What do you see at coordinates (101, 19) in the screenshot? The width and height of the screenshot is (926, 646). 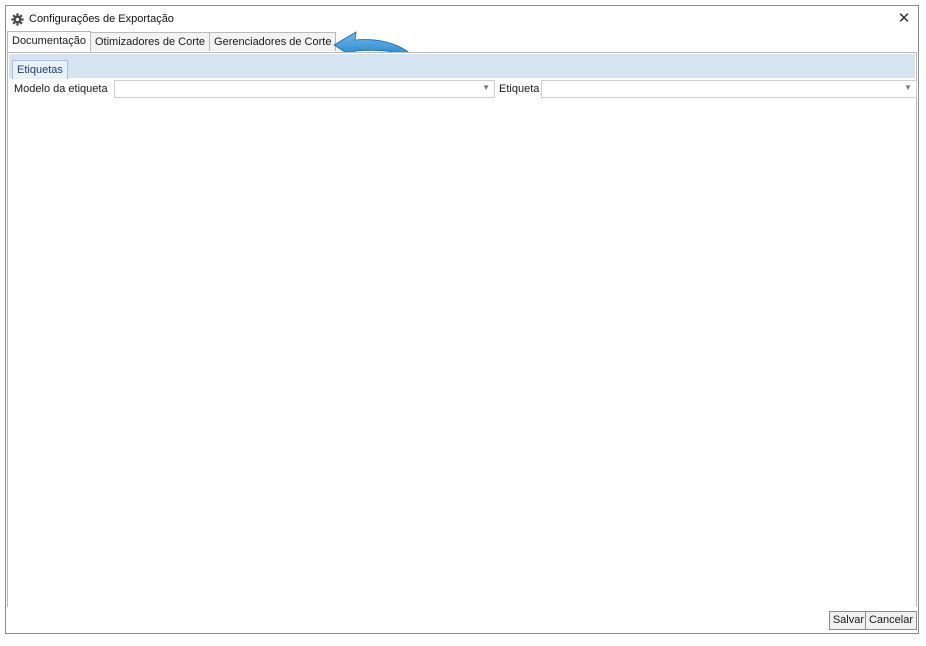 I see `window-title: Configurações de Exportação` at bounding box center [101, 19].